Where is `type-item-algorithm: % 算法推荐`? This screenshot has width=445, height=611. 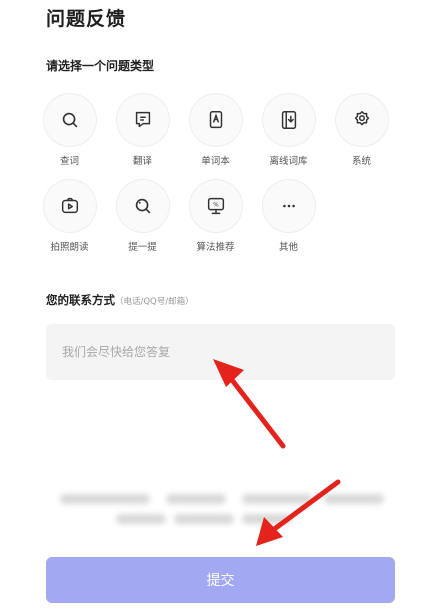 type-item-algorithm: % 算法推荐 is located at coordinates (215, 216).